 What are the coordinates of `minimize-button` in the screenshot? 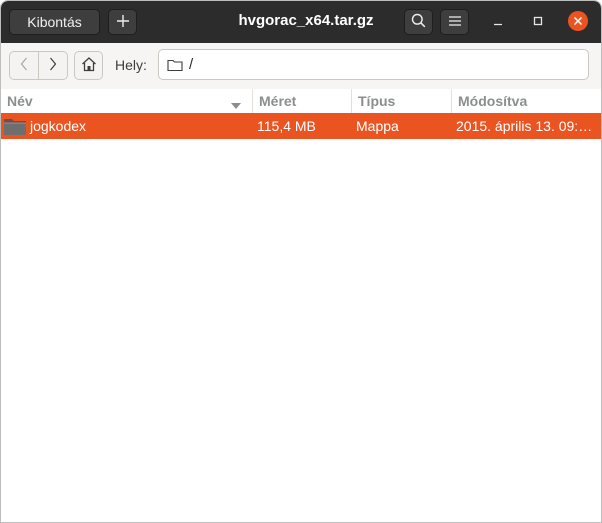 It's located at (498, 21).